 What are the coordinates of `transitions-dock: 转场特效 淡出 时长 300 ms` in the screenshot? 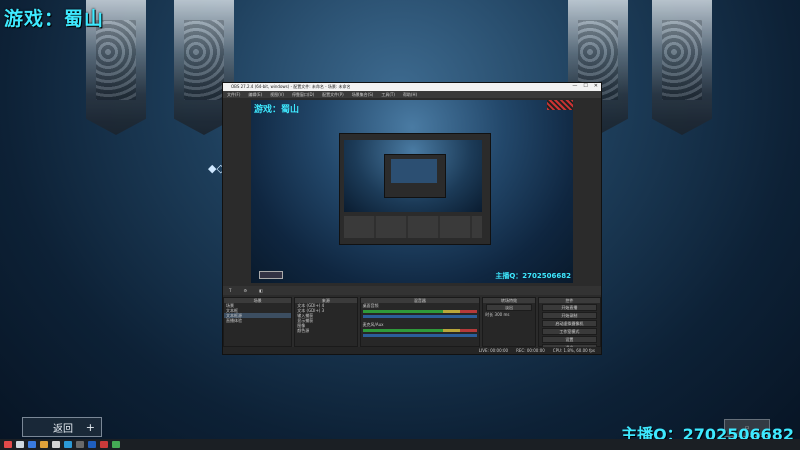 It's located at (509, 322).